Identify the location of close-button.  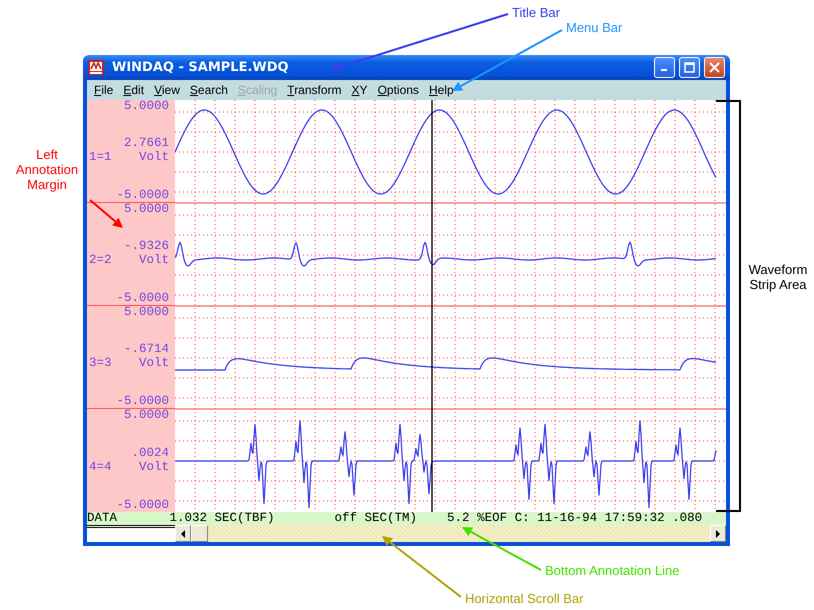
(714, 67).